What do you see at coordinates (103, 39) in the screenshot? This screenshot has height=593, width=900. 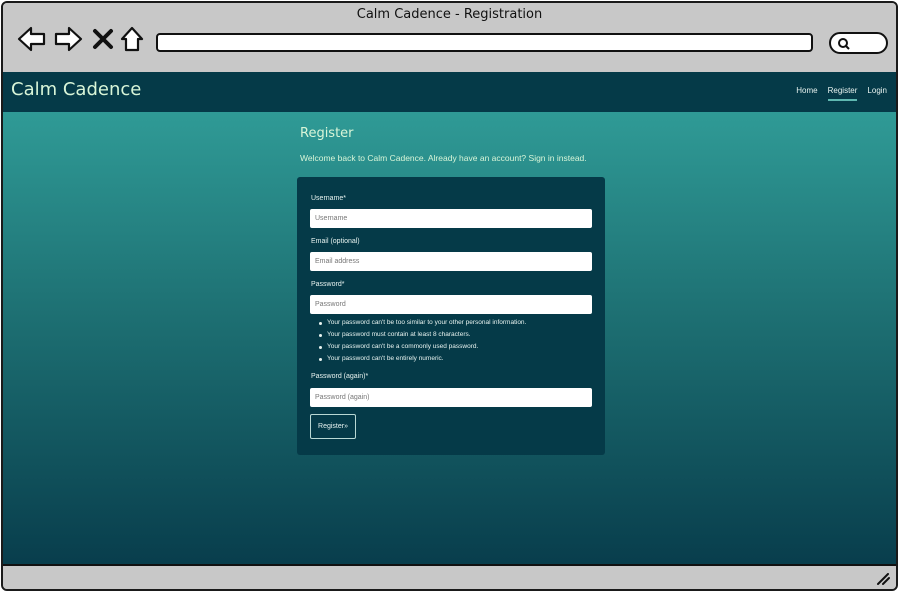 I see `close-icon` at bounding box center [103, 39].